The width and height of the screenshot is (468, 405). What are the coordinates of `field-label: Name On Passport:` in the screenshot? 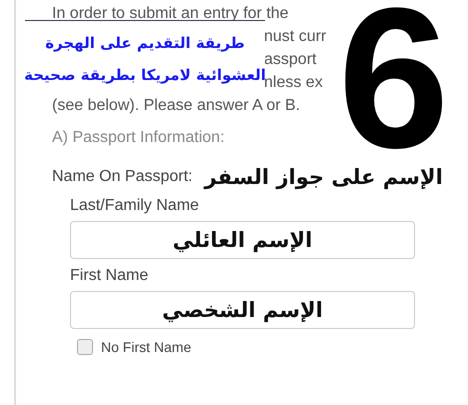 It's located at (122, 177).